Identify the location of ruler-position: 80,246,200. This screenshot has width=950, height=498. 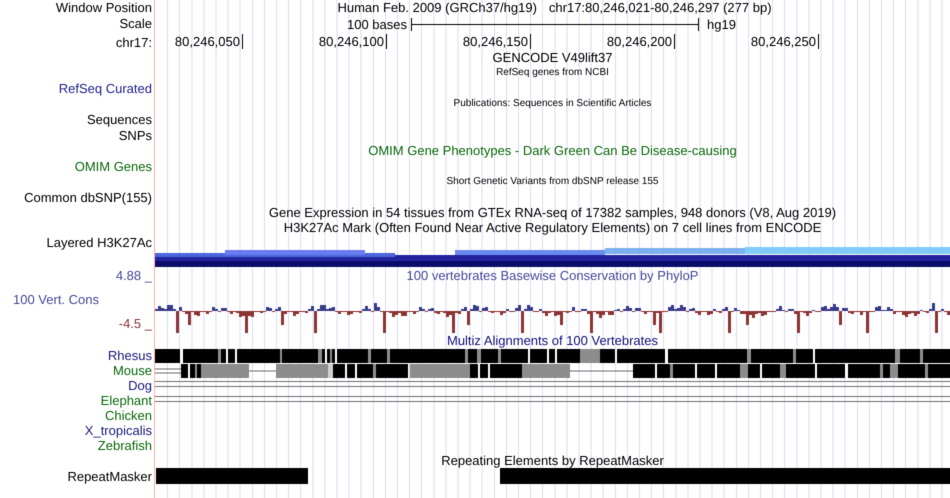
(603, 41).